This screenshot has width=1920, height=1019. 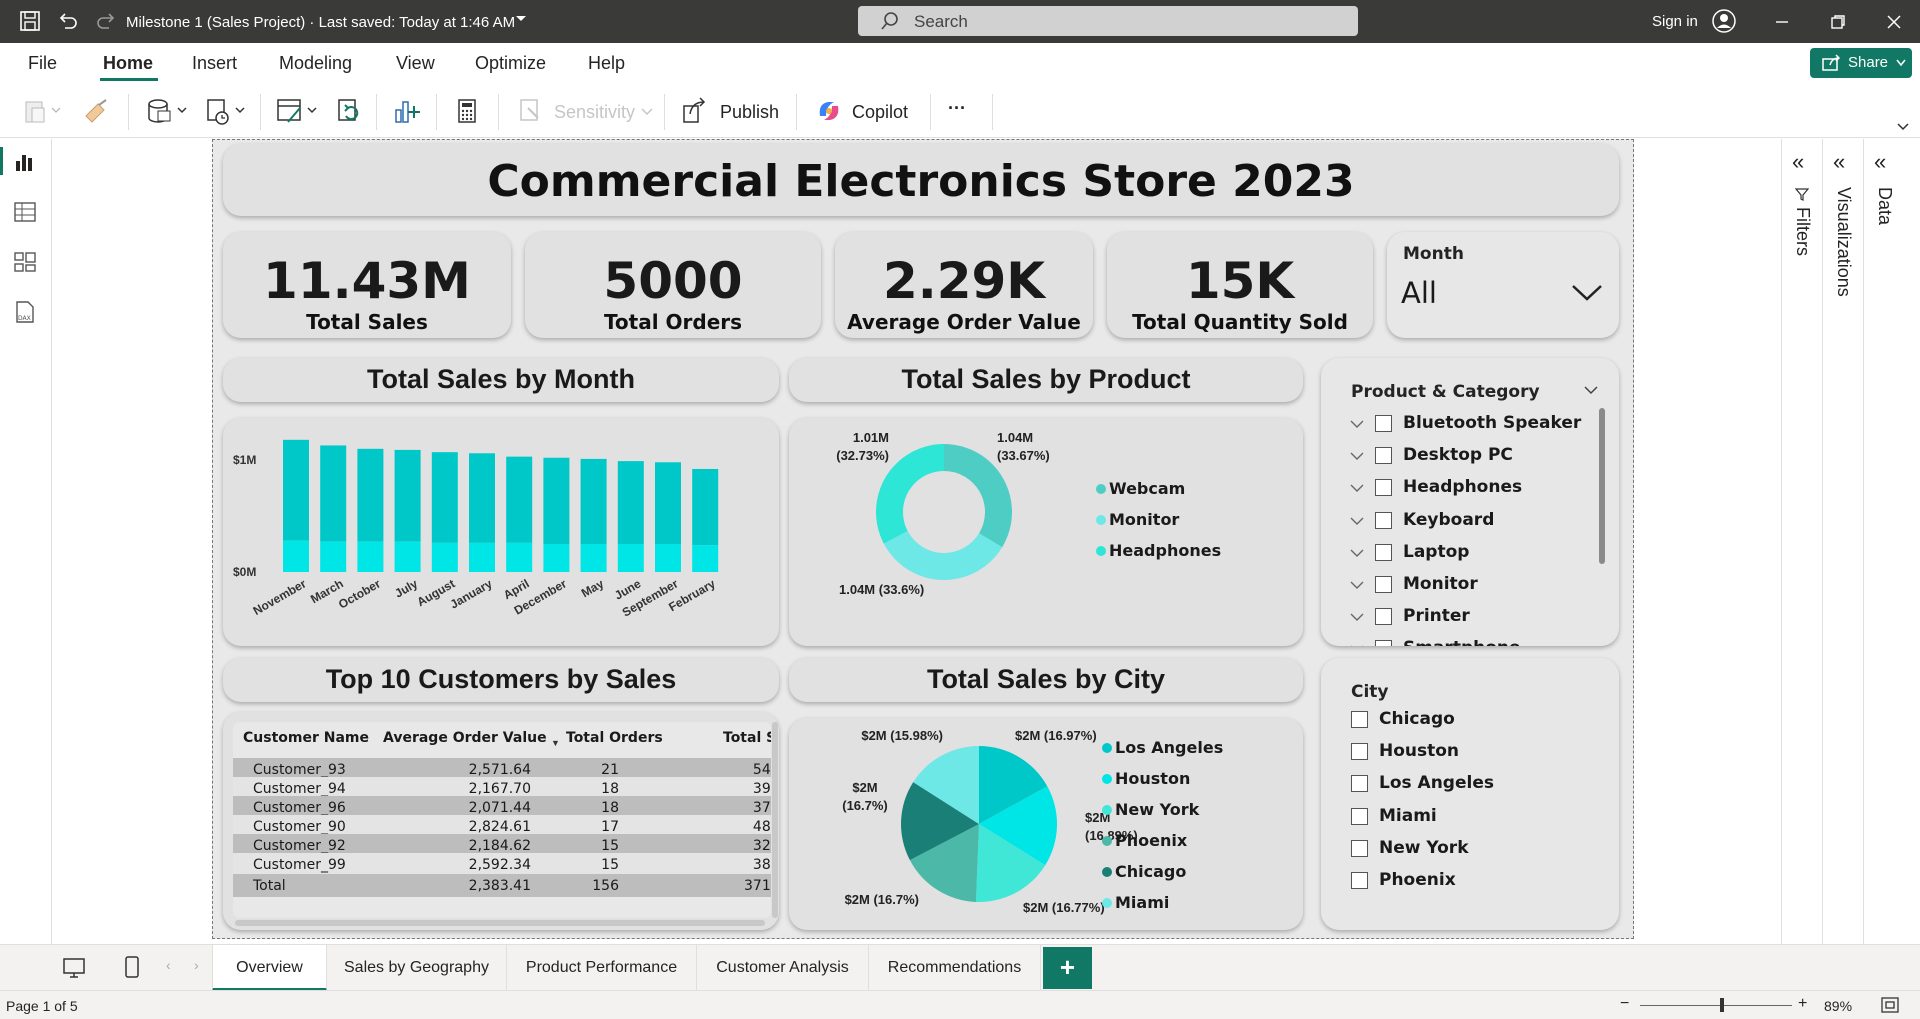 What do you see at coordinates (673, 285) in the screenshot?
I see `kpi-card-total-orders: 5000 Total Orders` at bounding box center [673, 285].